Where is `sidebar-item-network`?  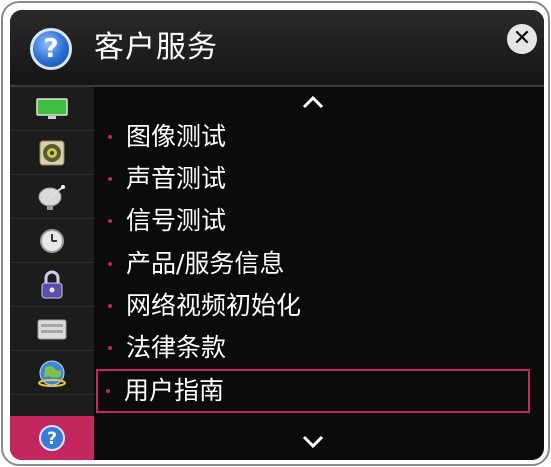 sidebar-item-network is located at coordinates (52, 373).